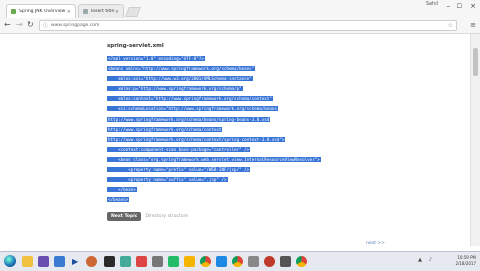 The width and height of the screenshot is (480, 271). I want to click on code-line-text: <property name="suffix" value=".jsp" />, so click(167, 180).